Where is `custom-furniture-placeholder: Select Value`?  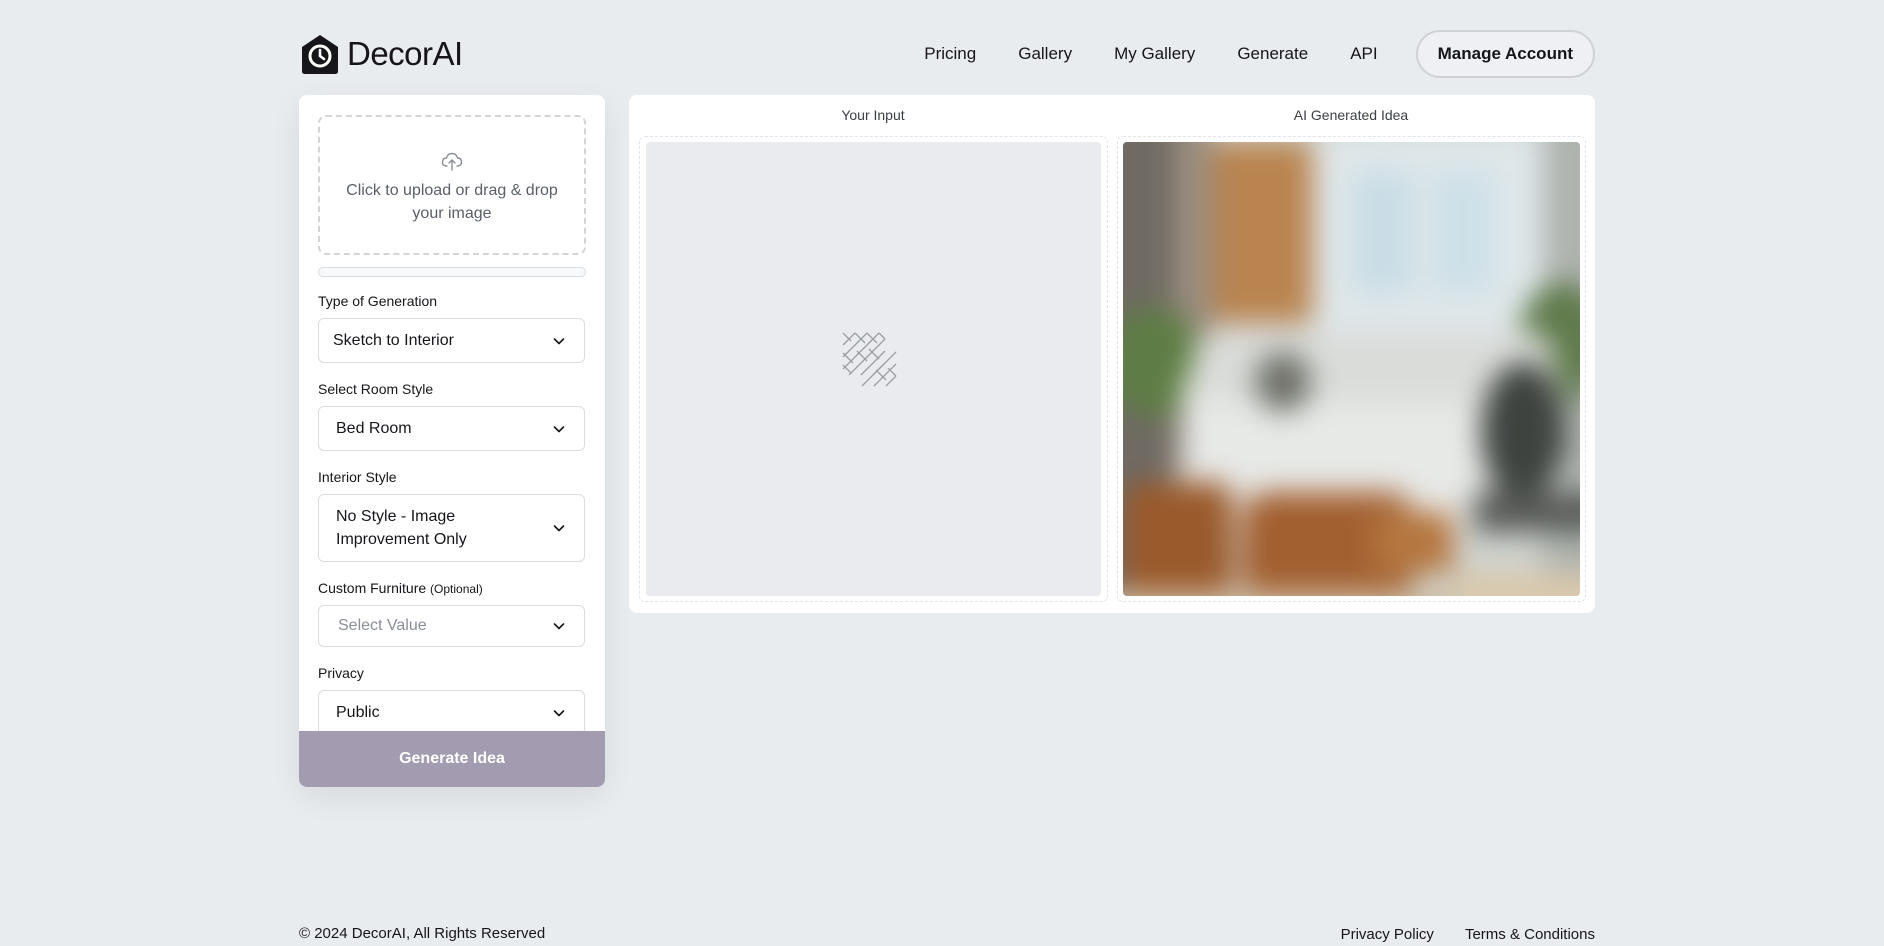
custom-furniture-placeholder: Select Value is located at coordinates (382, 625).